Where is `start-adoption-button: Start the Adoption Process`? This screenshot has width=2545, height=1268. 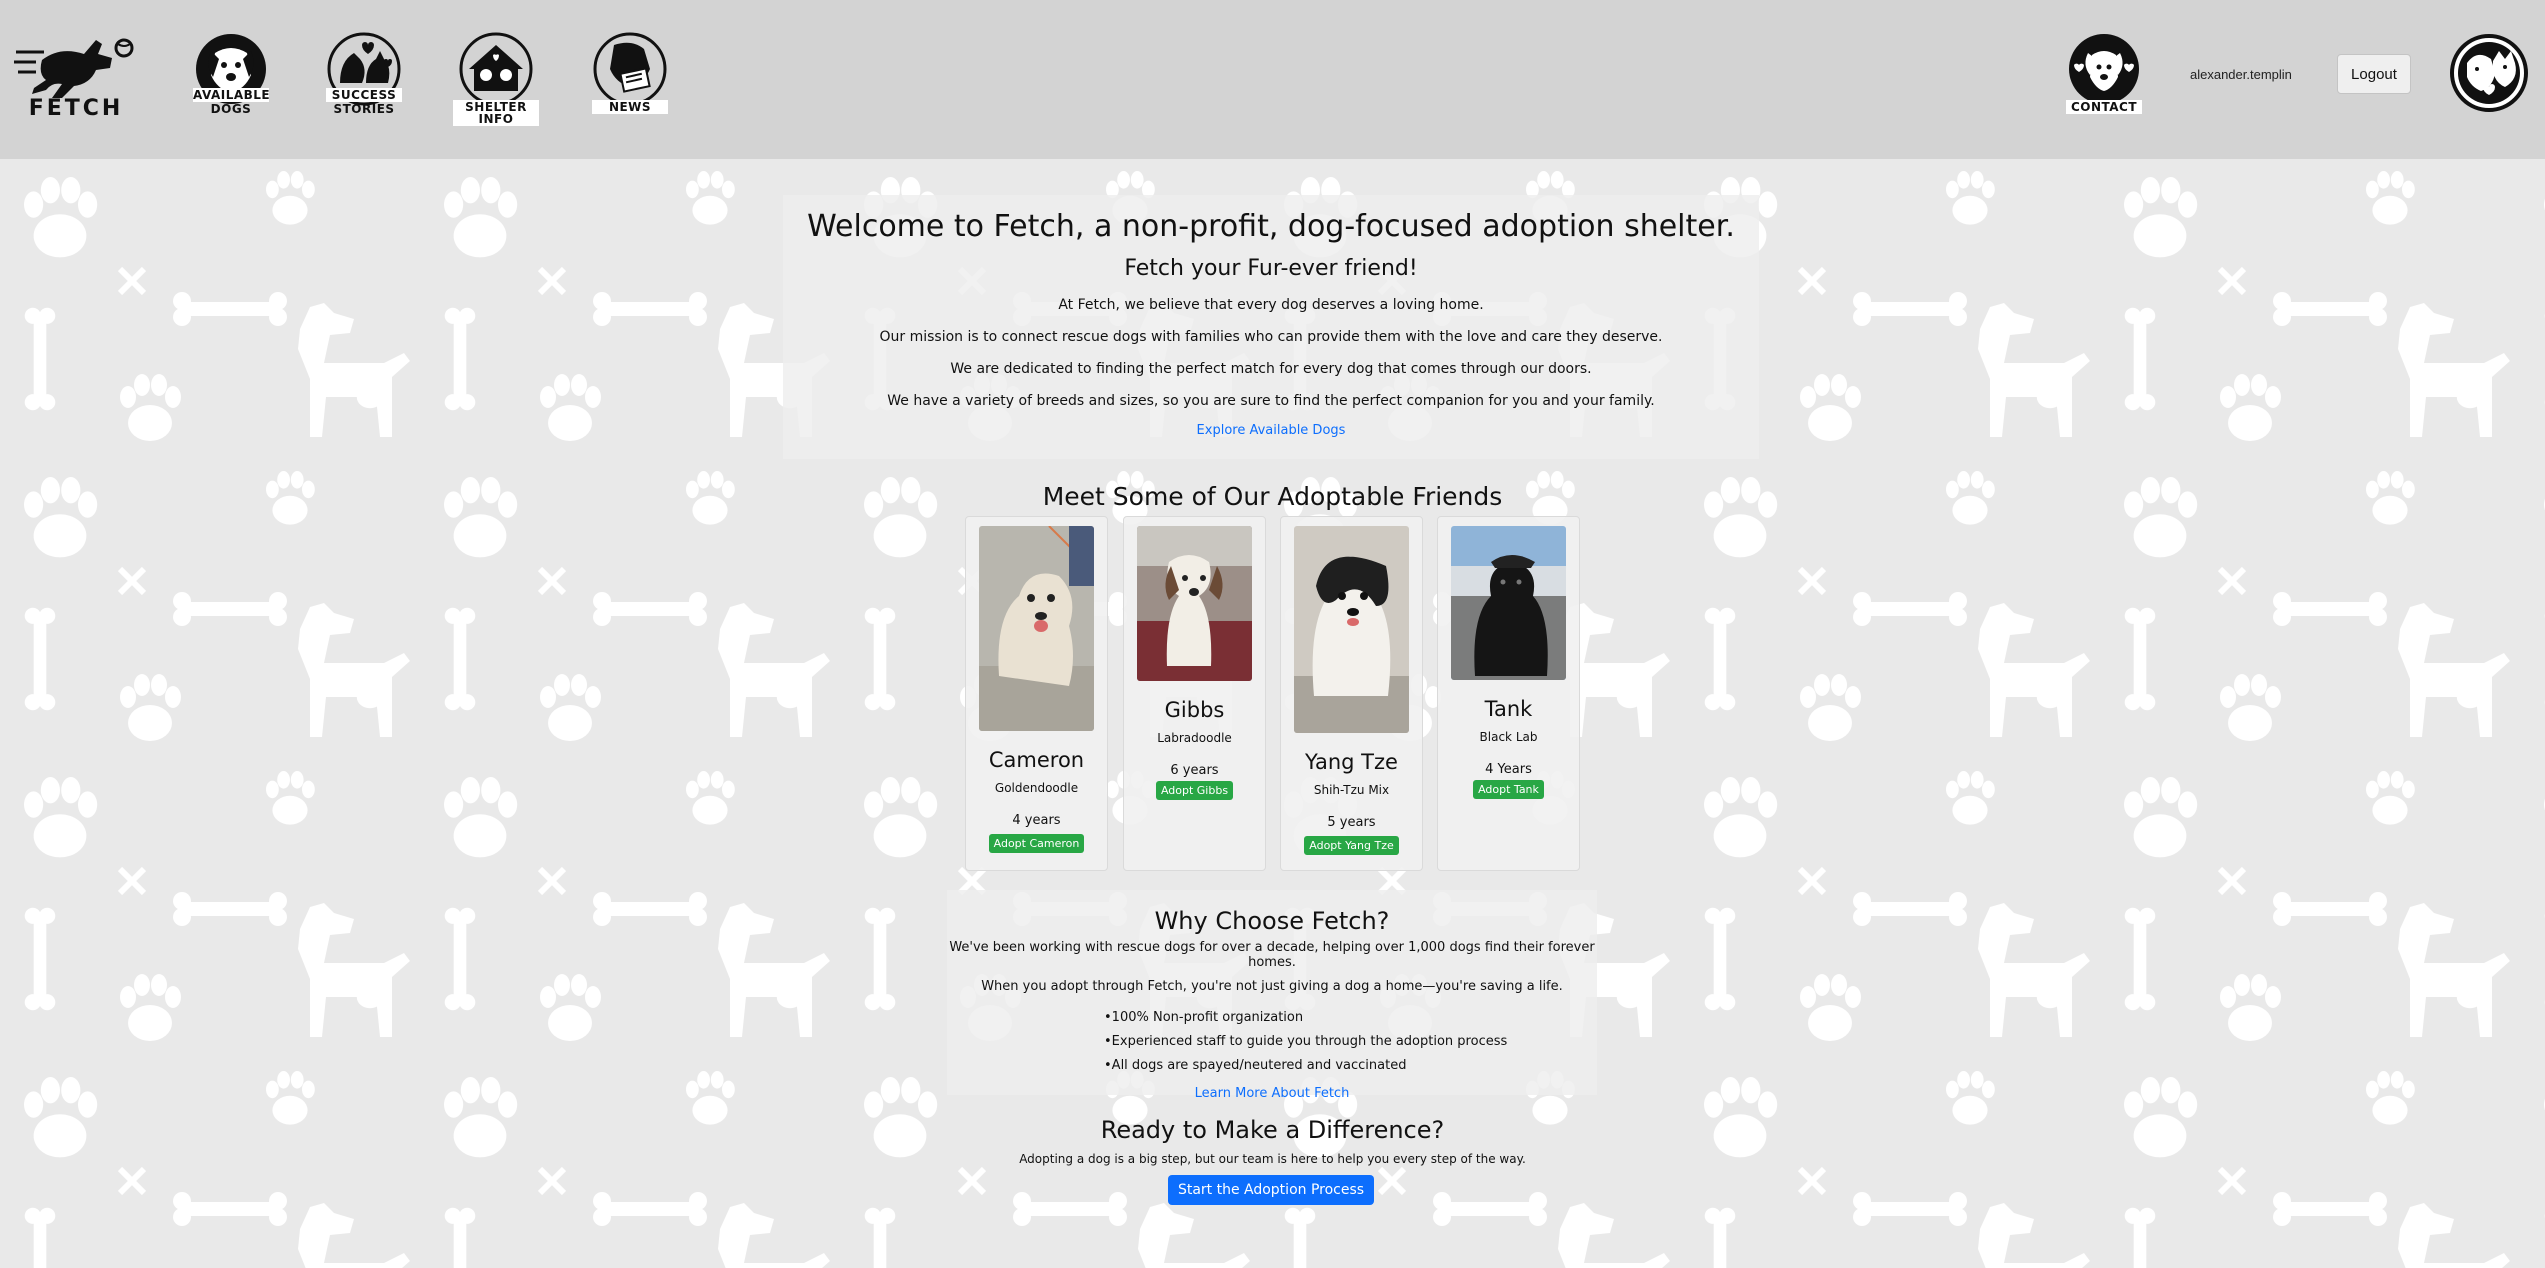 start-adoption-button: Start the Adoption Process is located at coordinates (1271, 1190).